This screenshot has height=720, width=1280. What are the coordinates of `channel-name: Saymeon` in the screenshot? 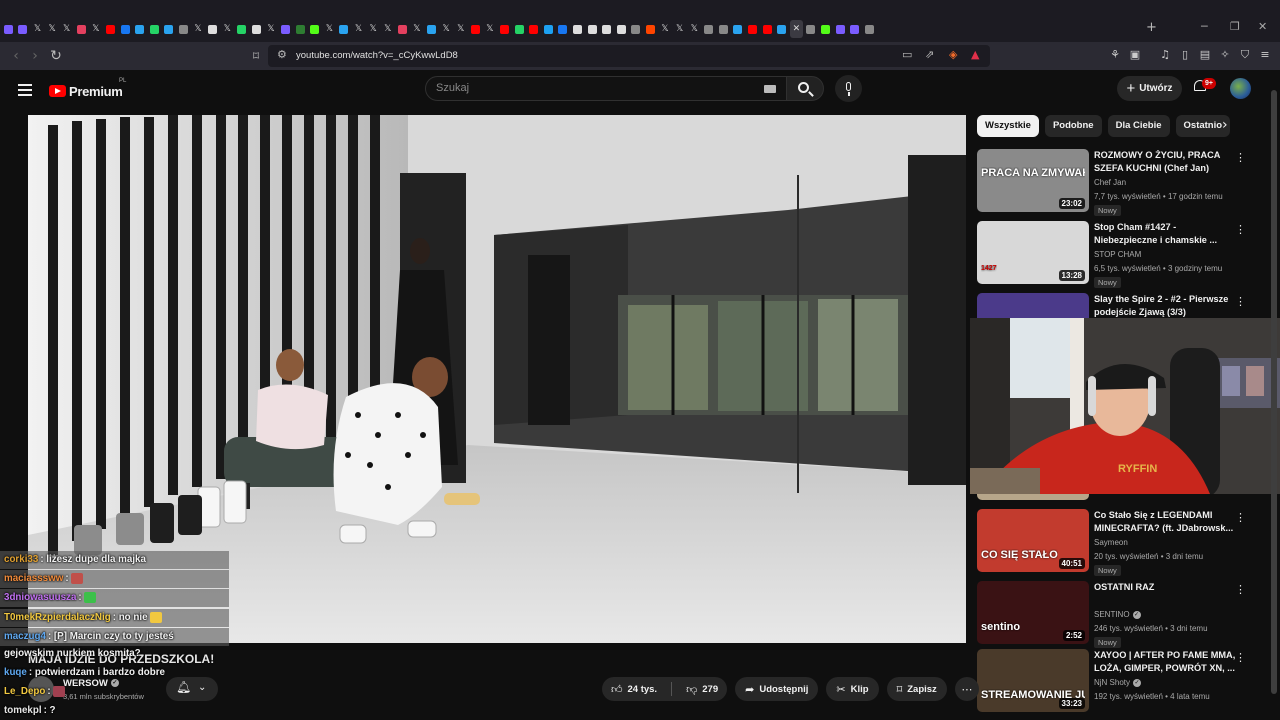 It's located at (1111, 542).